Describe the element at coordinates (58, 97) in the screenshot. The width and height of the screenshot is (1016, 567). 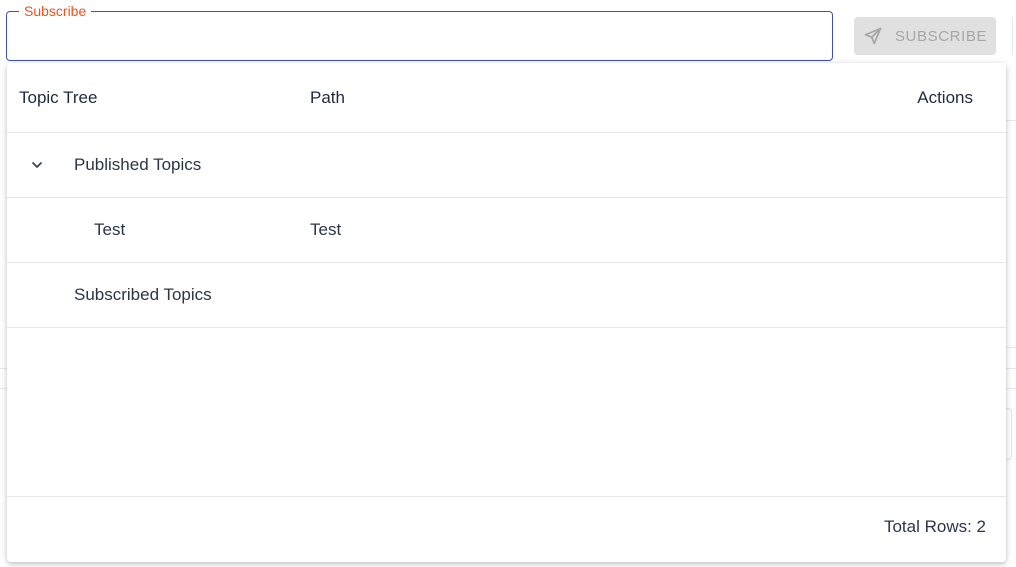
I see `column-header-topic-tree: Topic Tree` at that location.